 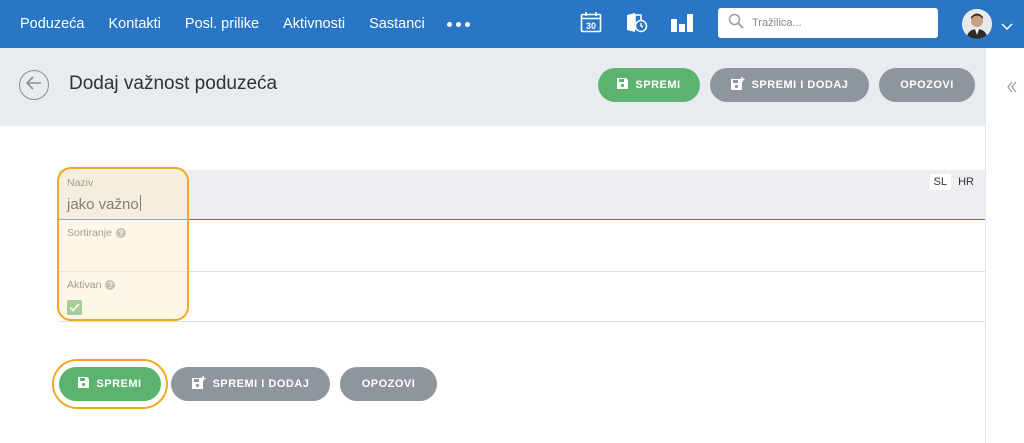 What do you see at coordinates (977, 24) in the screenshot?
I see `avatar` at bounding box center [977, 24].